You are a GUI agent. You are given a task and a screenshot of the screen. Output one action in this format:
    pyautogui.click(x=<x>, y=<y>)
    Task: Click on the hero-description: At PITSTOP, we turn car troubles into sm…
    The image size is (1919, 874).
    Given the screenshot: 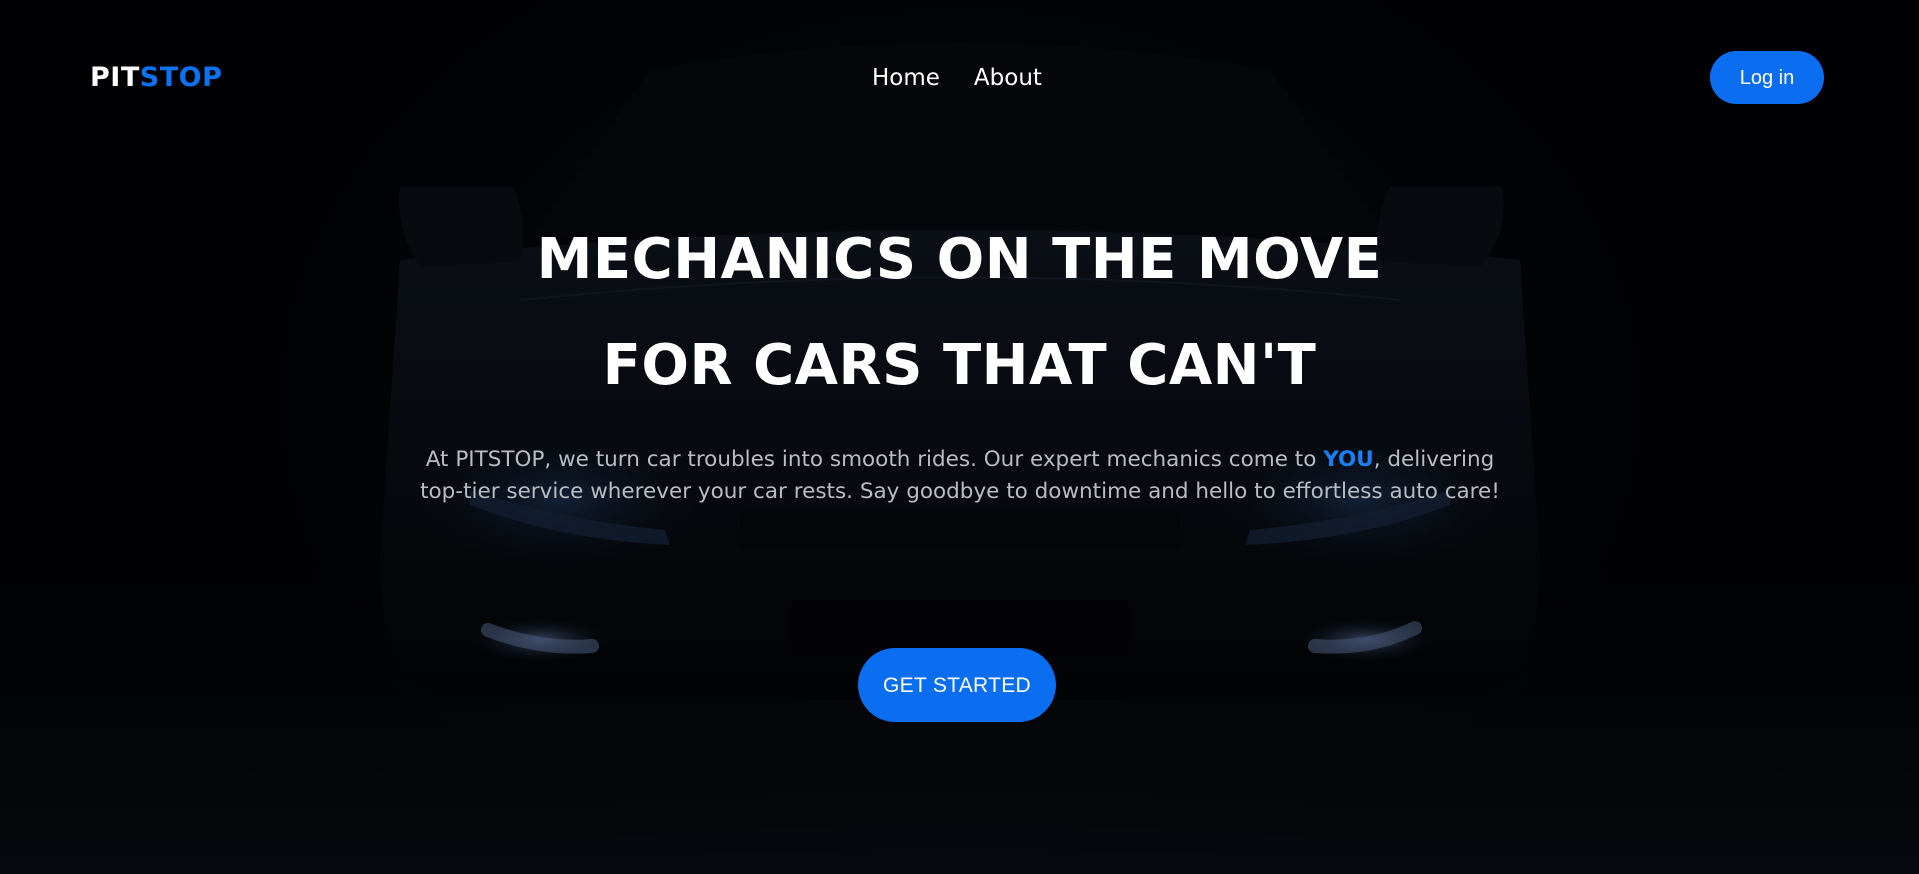 What is the action you would take?
    pyautogui.click(x=960, y=476)
    